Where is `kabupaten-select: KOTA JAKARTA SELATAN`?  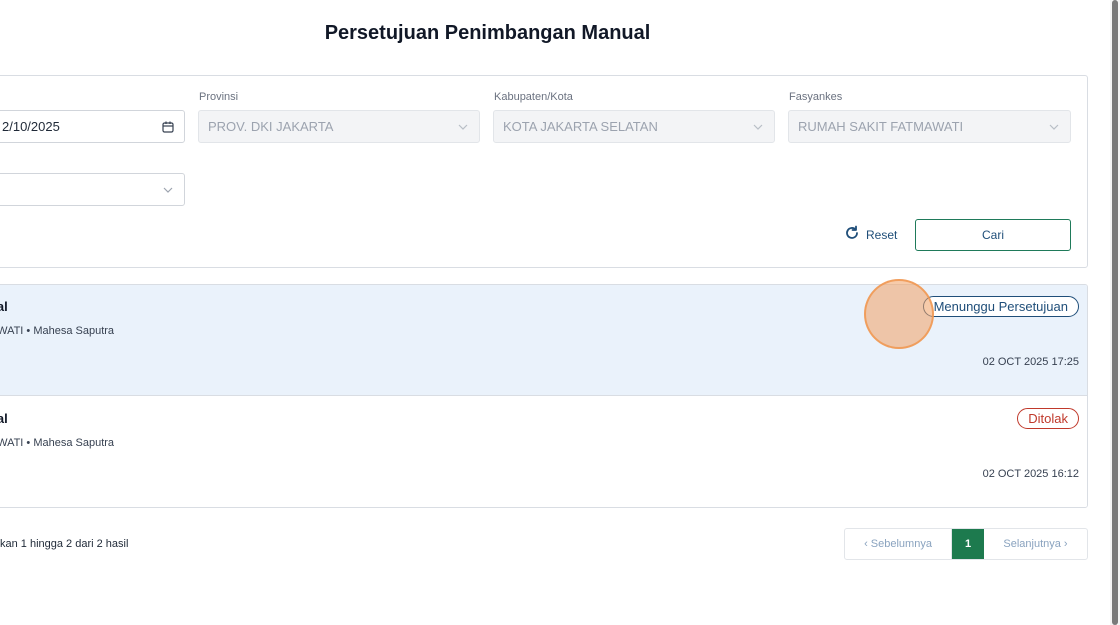
kabupaten-select: KOTA JAKARTA SELATAN is located at coordinates (634, 126).